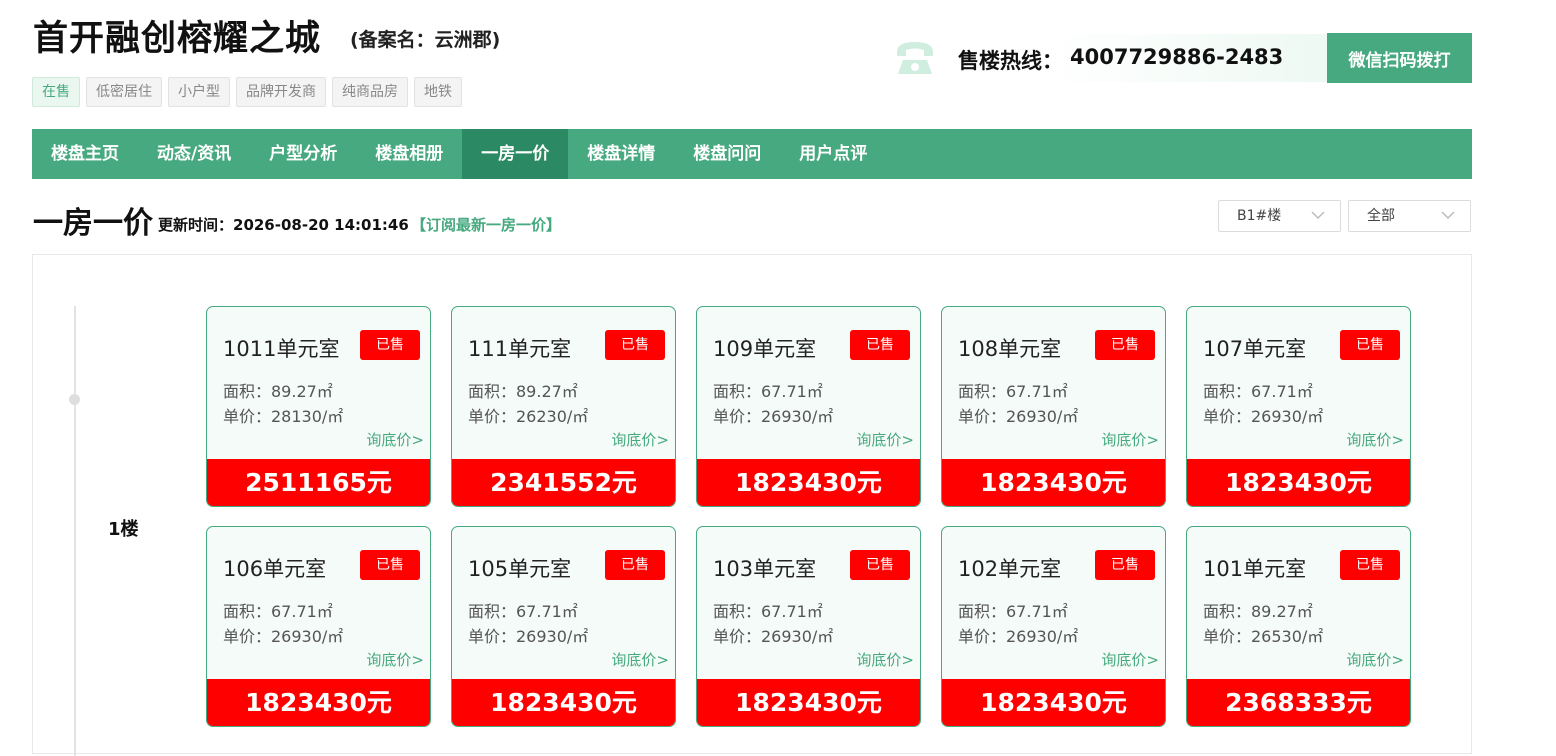  I want to click on unit-name: 1011单元室, so click(281, 349).